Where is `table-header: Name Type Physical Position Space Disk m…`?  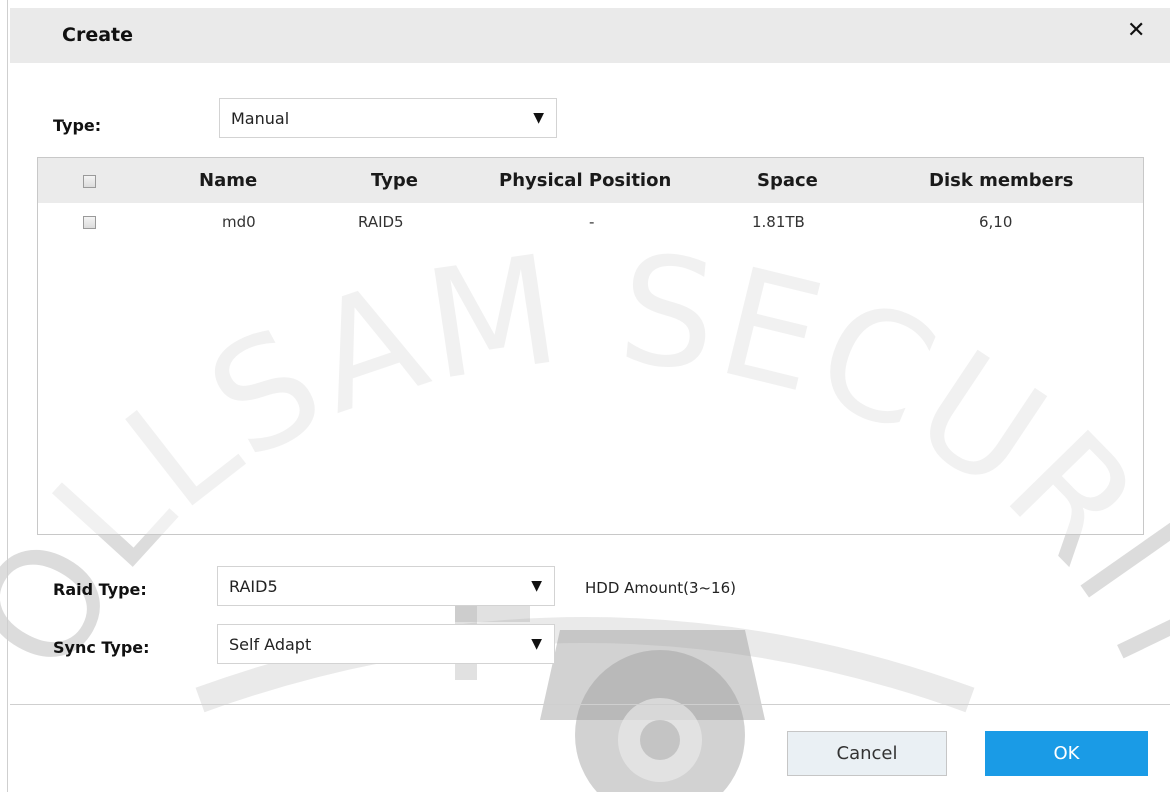
table-header: Name Type Physical Position Space Disk m… is located at coordinates (590, 180).